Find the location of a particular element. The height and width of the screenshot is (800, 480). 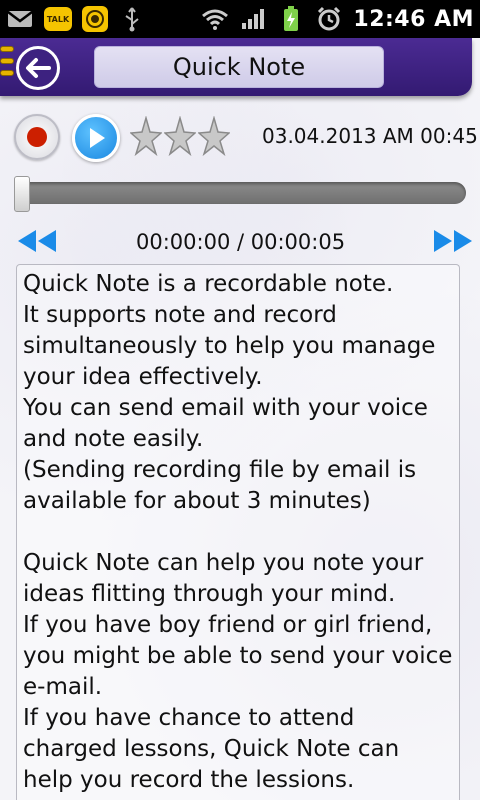

time-readout: 00:00:00 / 00:00:05 is located at coordinates (241, 242).